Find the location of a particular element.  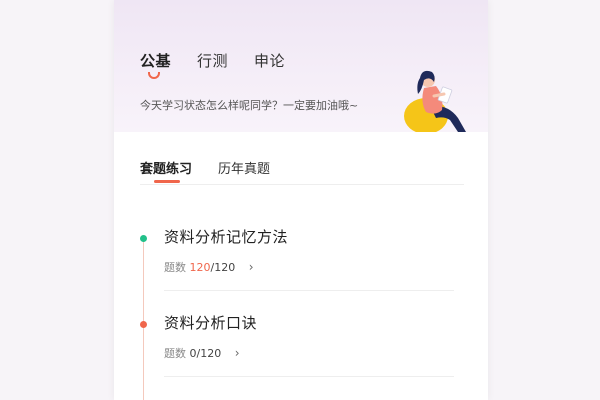

tab-divider is located at coordinates (302, 184).